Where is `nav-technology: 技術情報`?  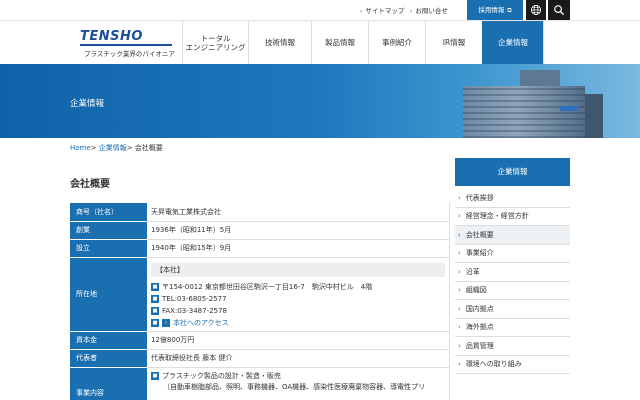
nav-technology: 技術情報 is located at coordinates (279, 43).